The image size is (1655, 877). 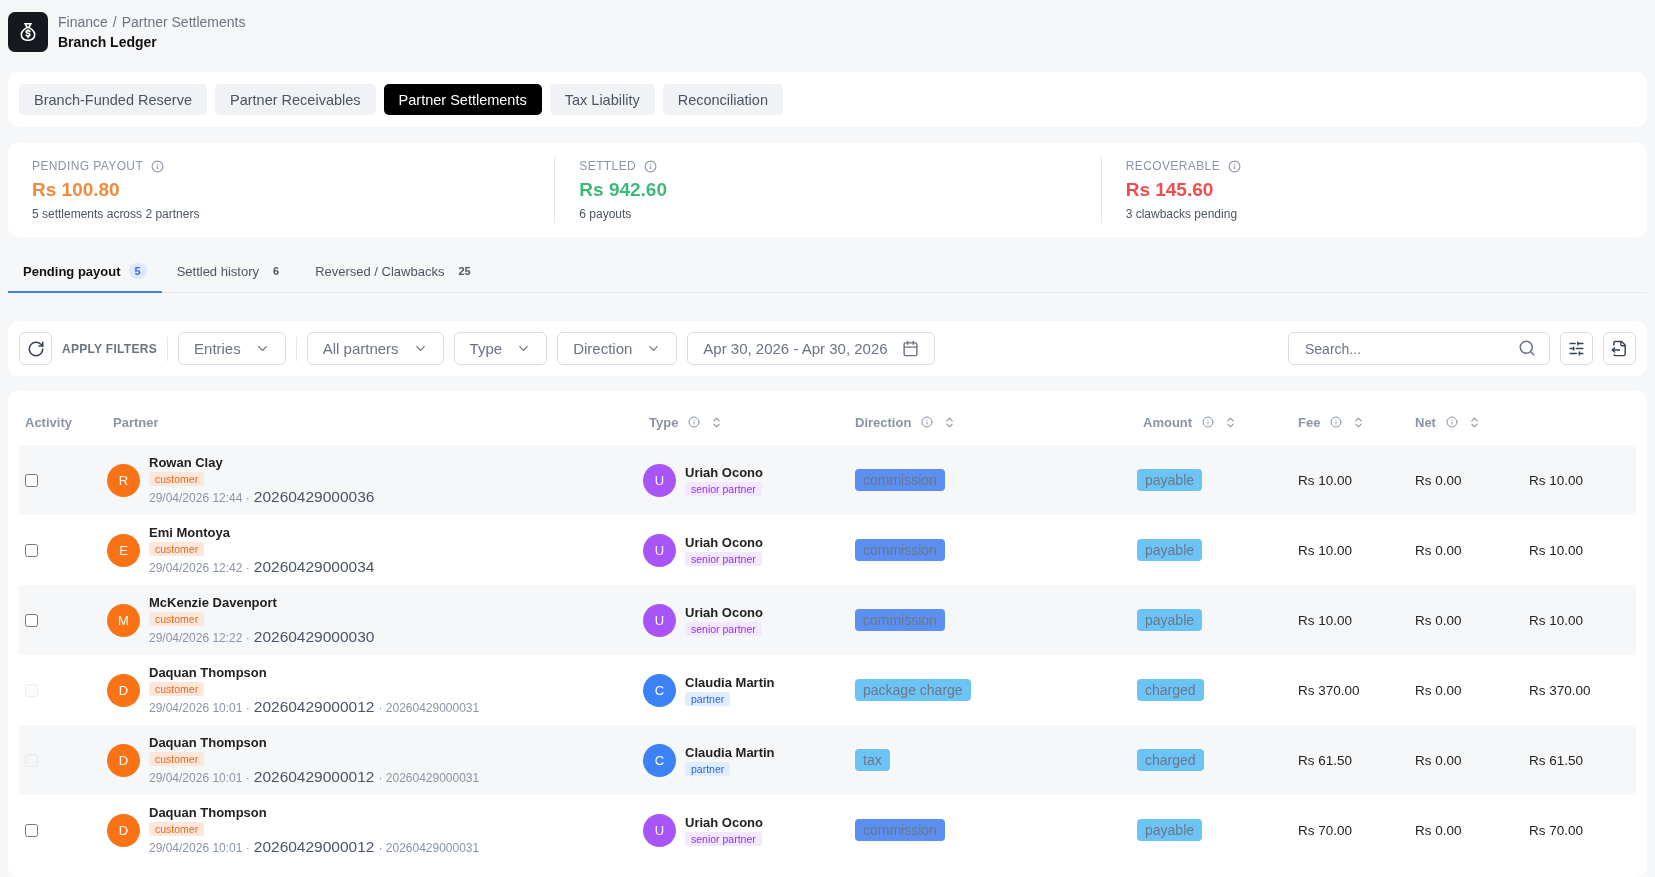 What do you see at coordinates (811, 348) in the screenshot?
I see `date-range-picker: Apr 30, 2026 - Apr 30, 2026` at bounding box center [811, 348].